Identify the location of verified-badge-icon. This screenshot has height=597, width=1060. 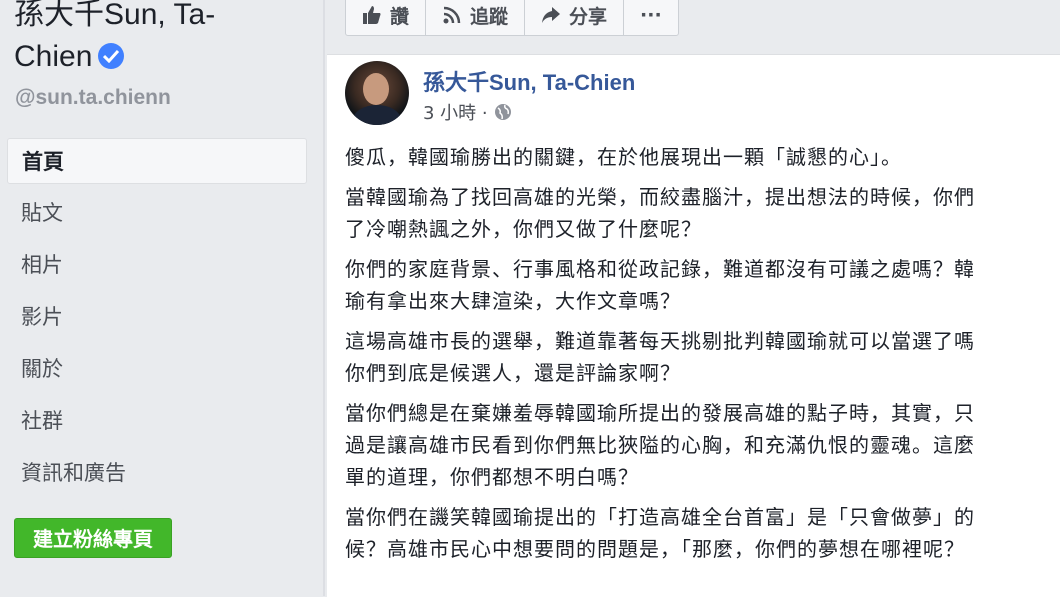
(111, 56).